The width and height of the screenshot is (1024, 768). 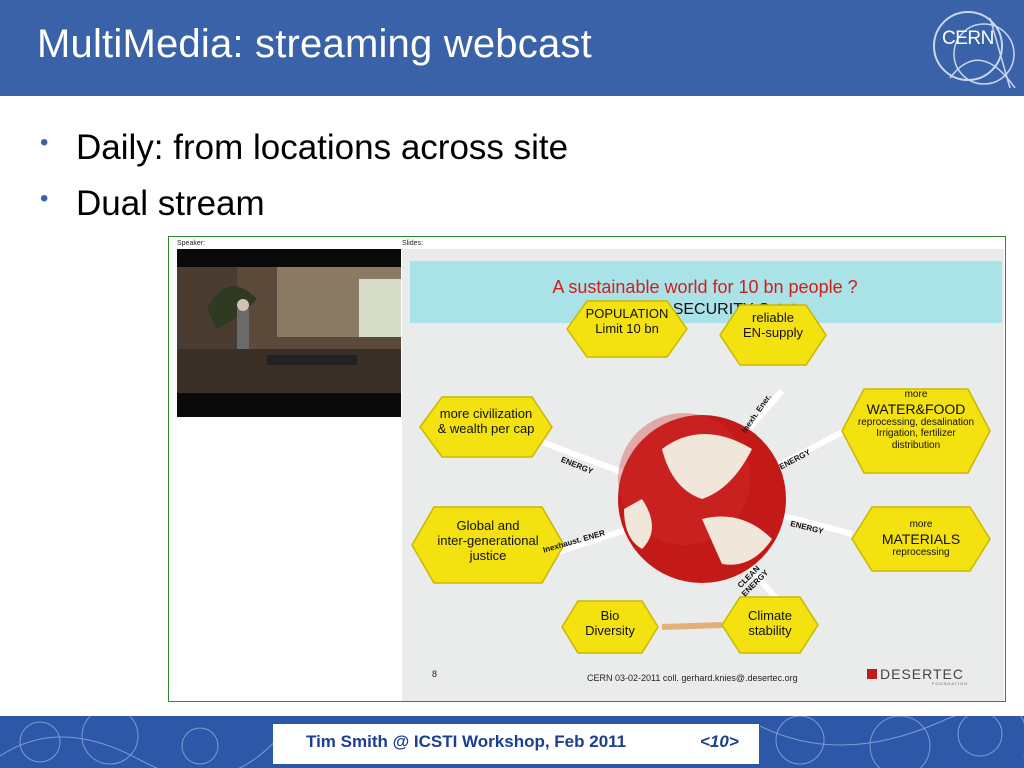 What do you see at coordinates (322, 147) in the screenshot?
I see `bullet-text: Daily: from locations across site` at bounding box center [322, 147].